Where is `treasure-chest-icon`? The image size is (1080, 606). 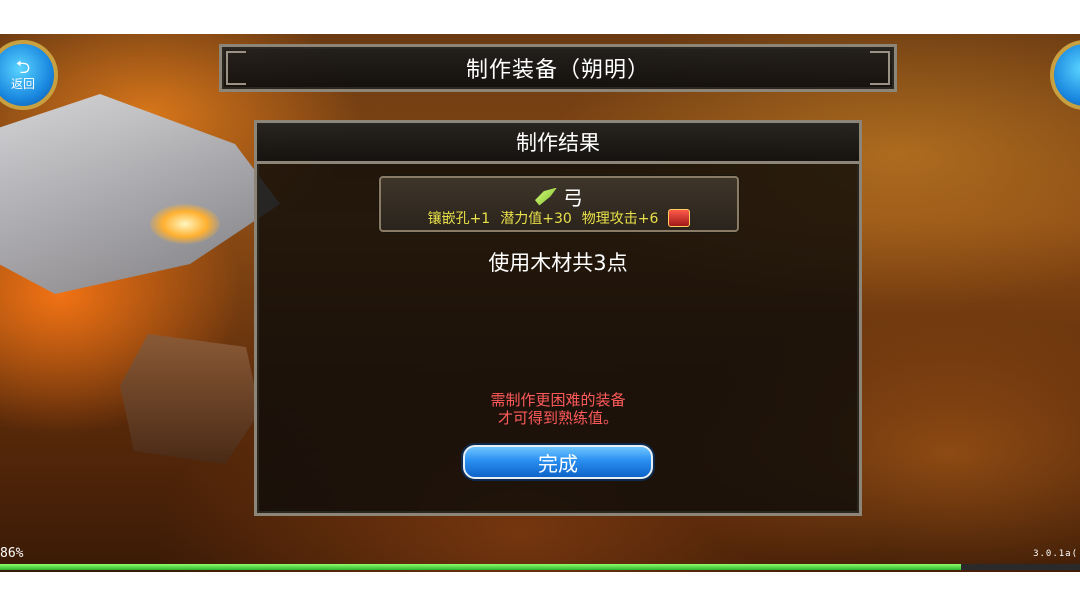
treasure-chest-icon is located at coordinates (679, 218).